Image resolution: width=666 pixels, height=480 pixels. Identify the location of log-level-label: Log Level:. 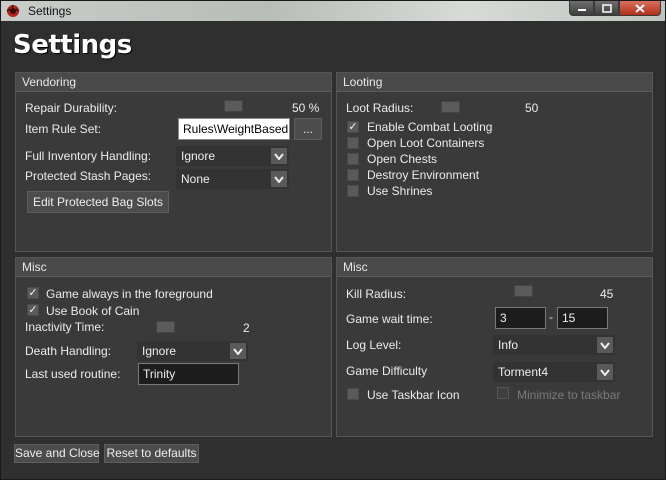
(374, 345).